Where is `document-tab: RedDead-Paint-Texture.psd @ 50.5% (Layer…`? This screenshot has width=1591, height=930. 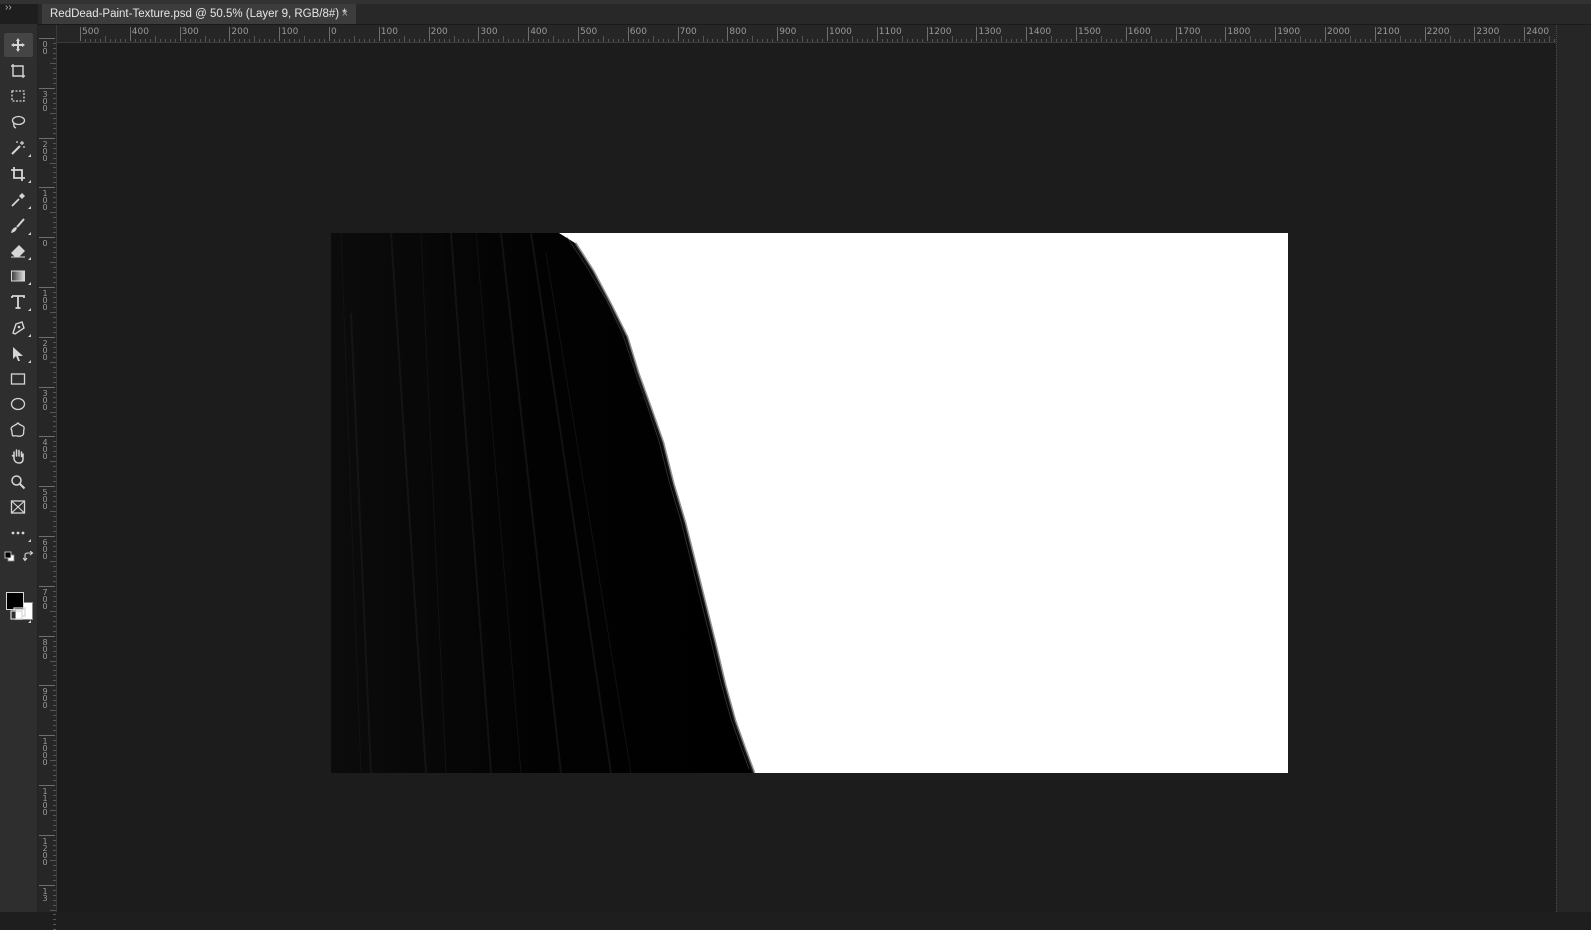 document-tab: RedDead-Paint-Texture.psd @ 50.5% (Layer… is located at coordinates (199, 14).